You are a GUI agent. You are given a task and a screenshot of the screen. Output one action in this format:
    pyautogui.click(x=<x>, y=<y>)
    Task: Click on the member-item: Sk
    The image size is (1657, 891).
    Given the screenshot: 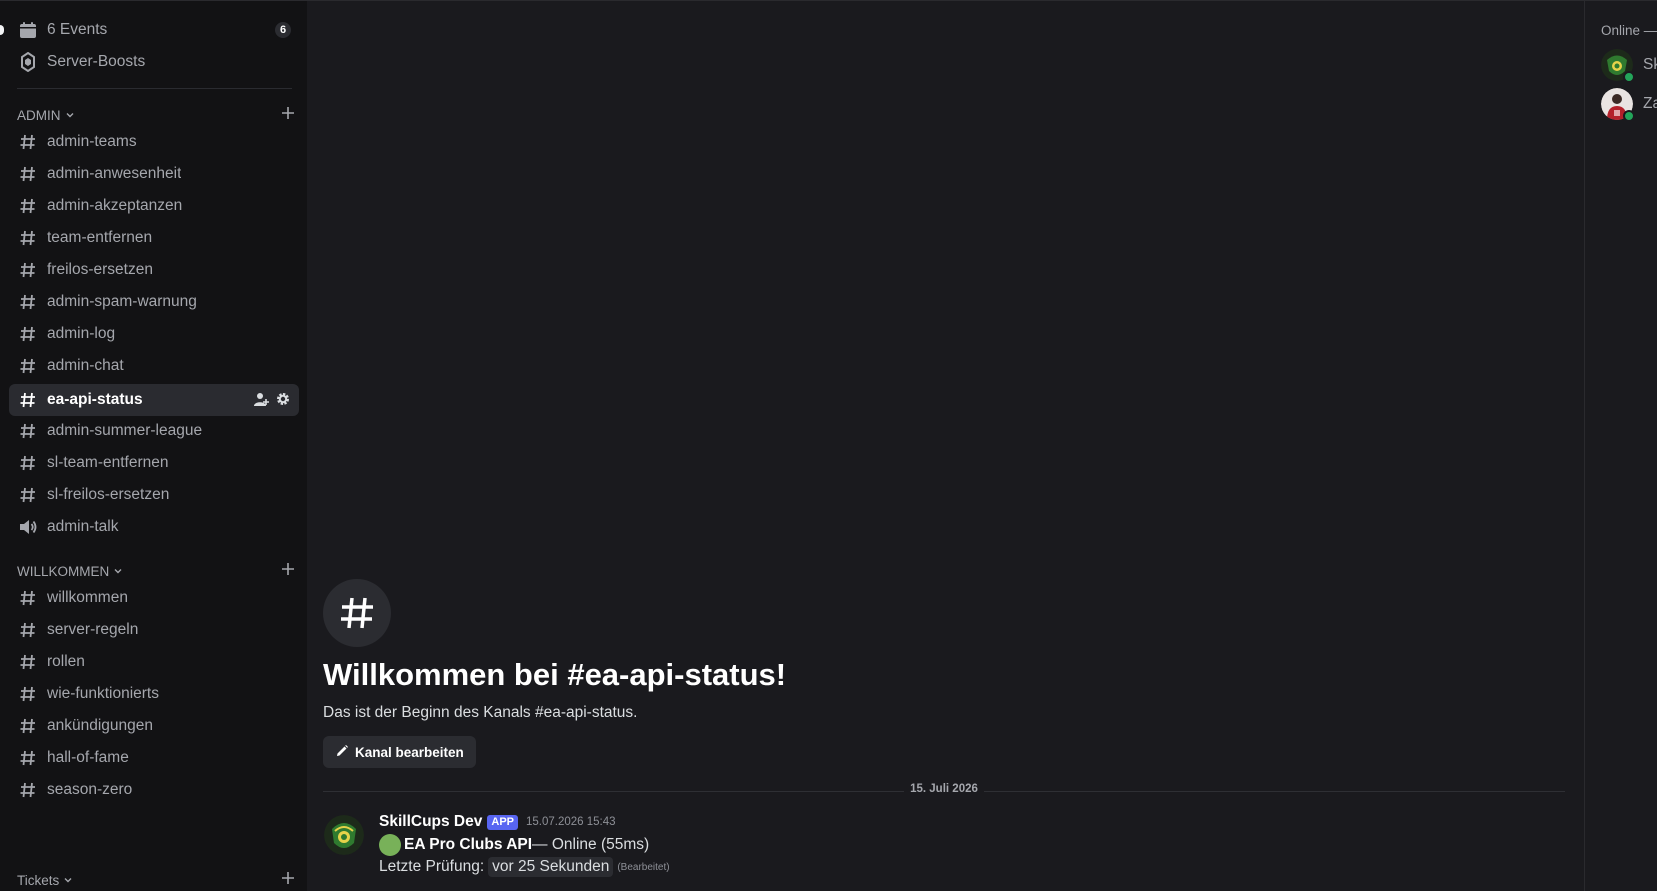 What is the action you would take?
    pyautogui.click(x=1629, y=65)
    